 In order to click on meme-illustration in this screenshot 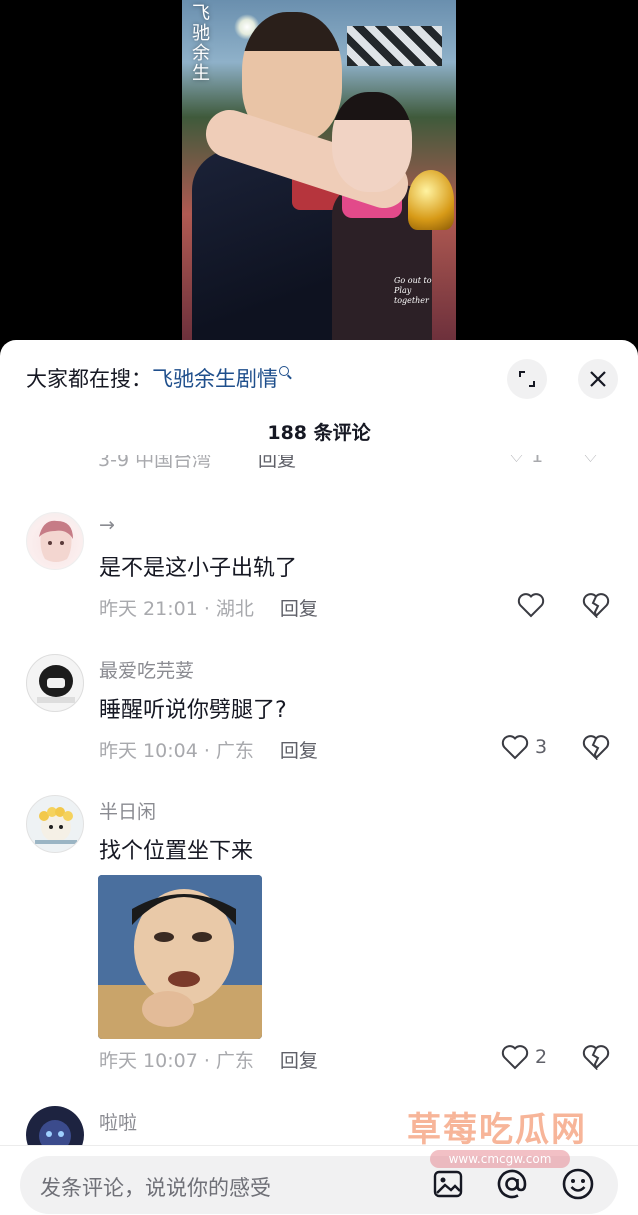, I will do `click(180, 957)`.